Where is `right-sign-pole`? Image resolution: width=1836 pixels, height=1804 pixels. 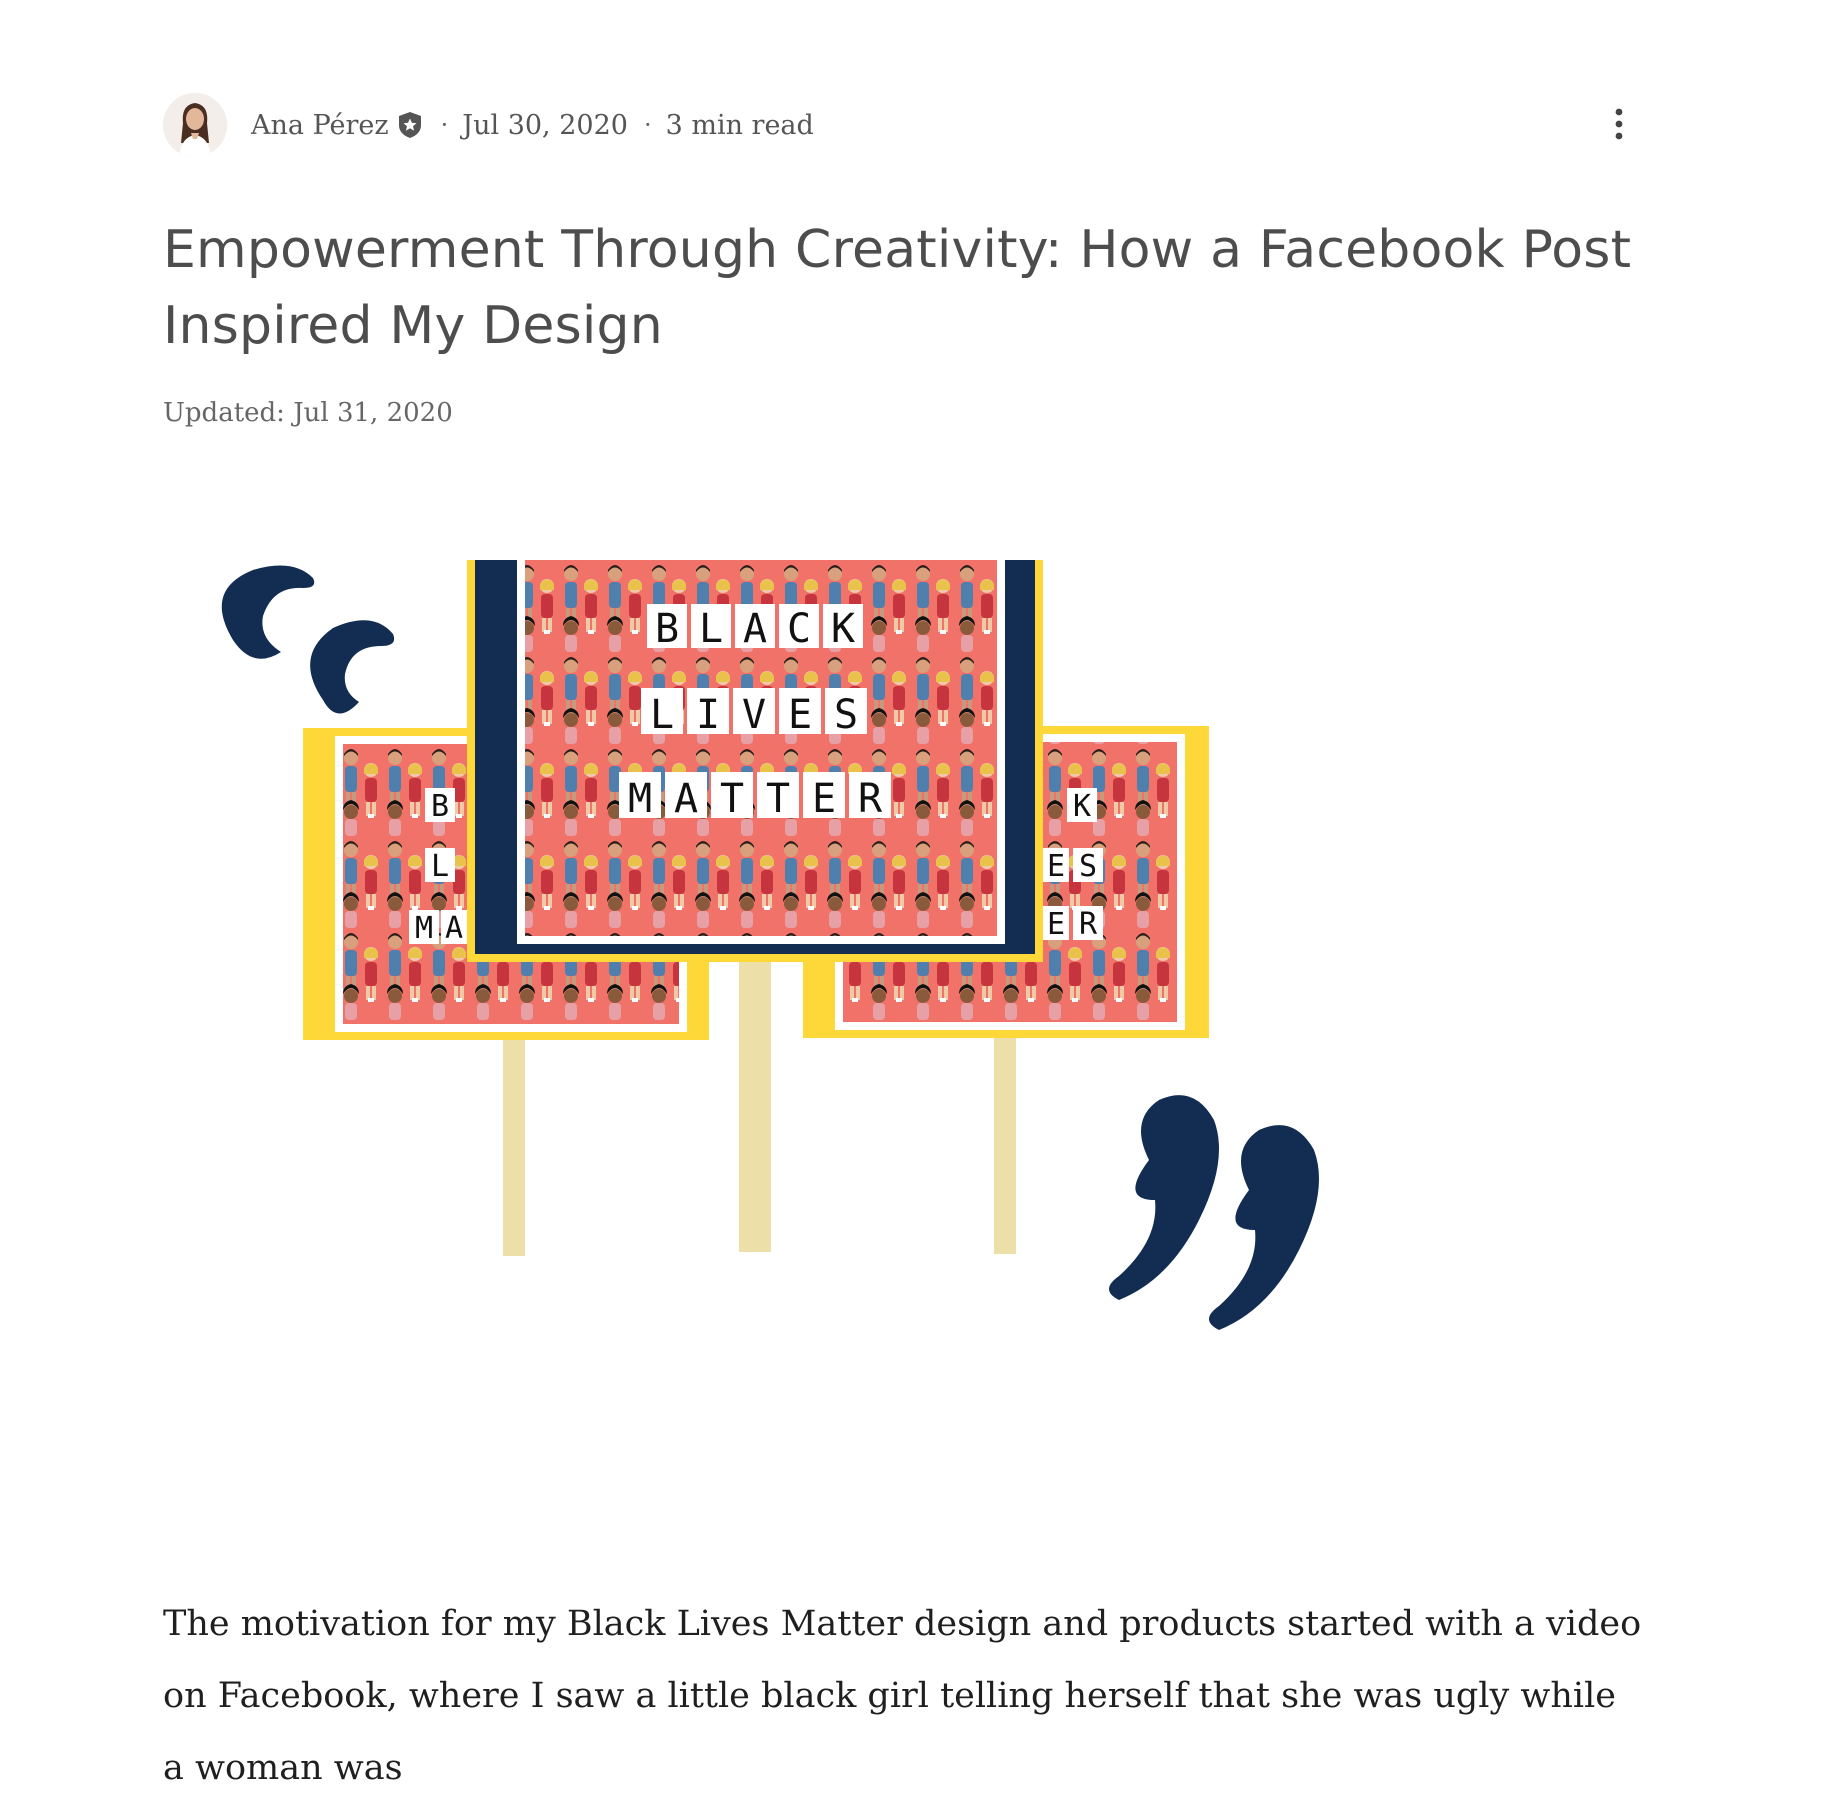 right-sign-pole is located at coordinates (1005, 1146).